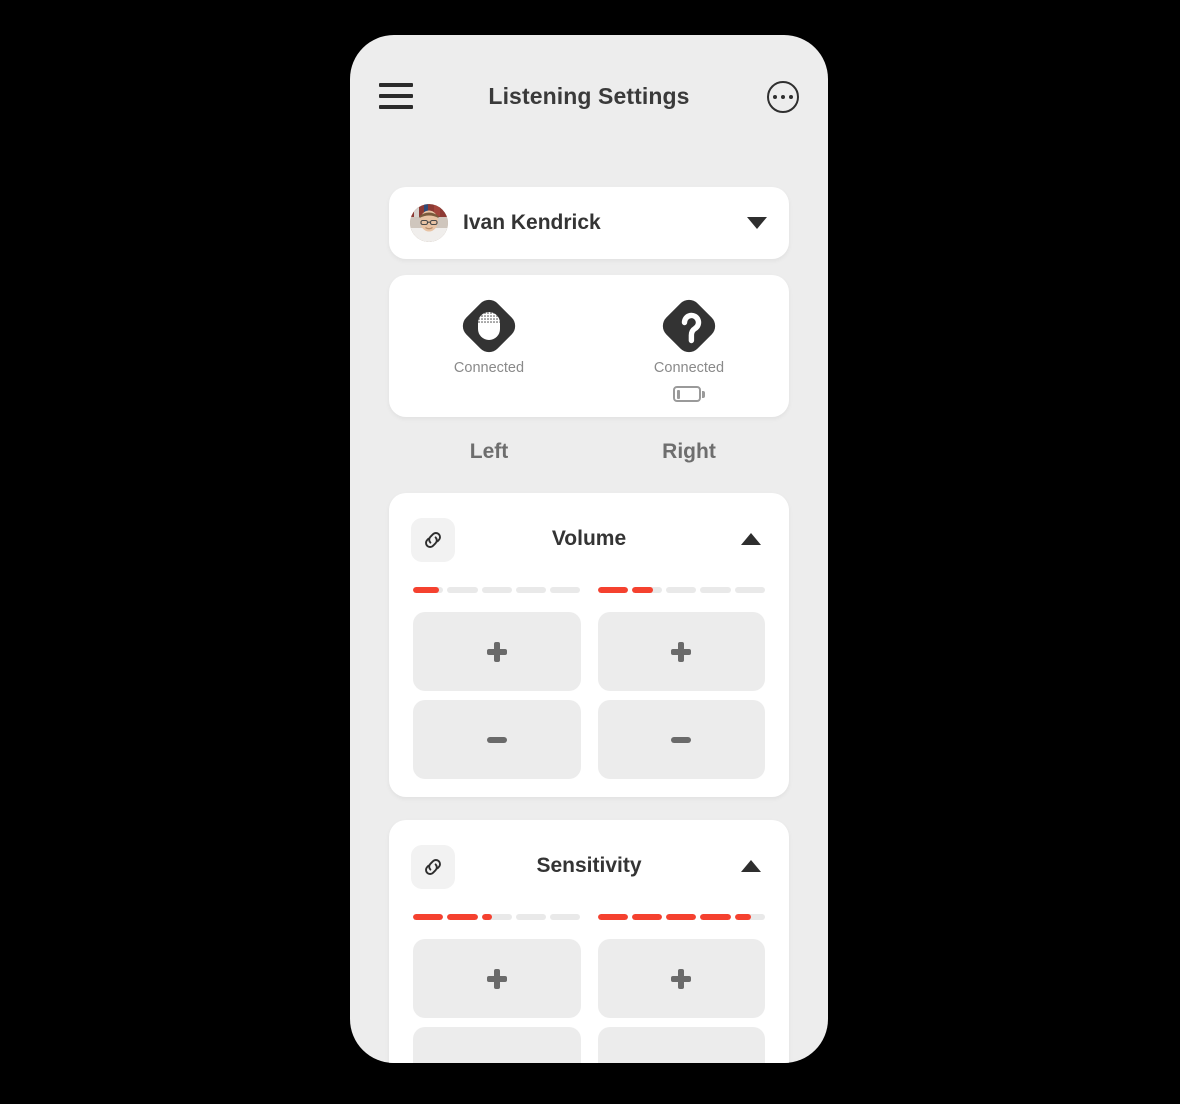 This screenshot has height=1104, width=1180. What do you see at coordinates (489, 326) in the screenshot?
I see `hearing-aid-dome-icon` at bounding box center [489, 326].